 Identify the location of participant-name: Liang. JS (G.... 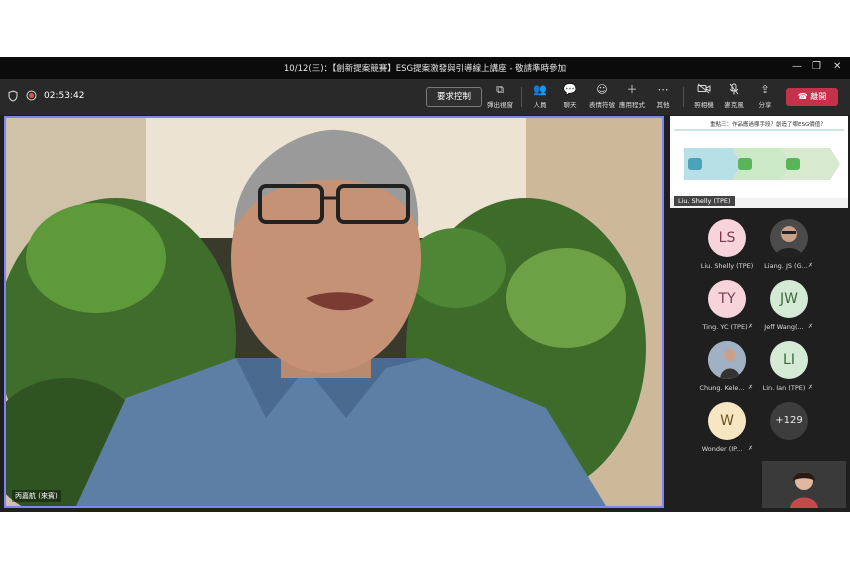
(786, 266).